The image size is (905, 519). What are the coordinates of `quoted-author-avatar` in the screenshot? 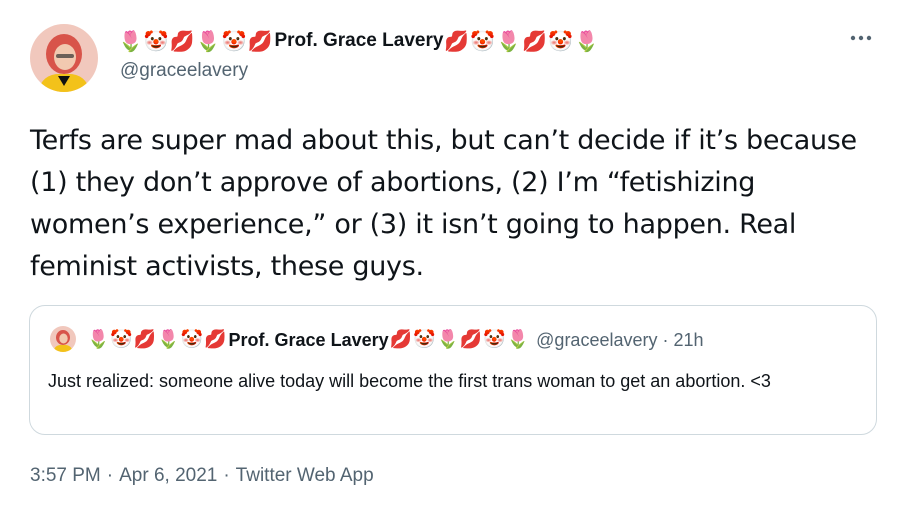 It's located at (63, 339).